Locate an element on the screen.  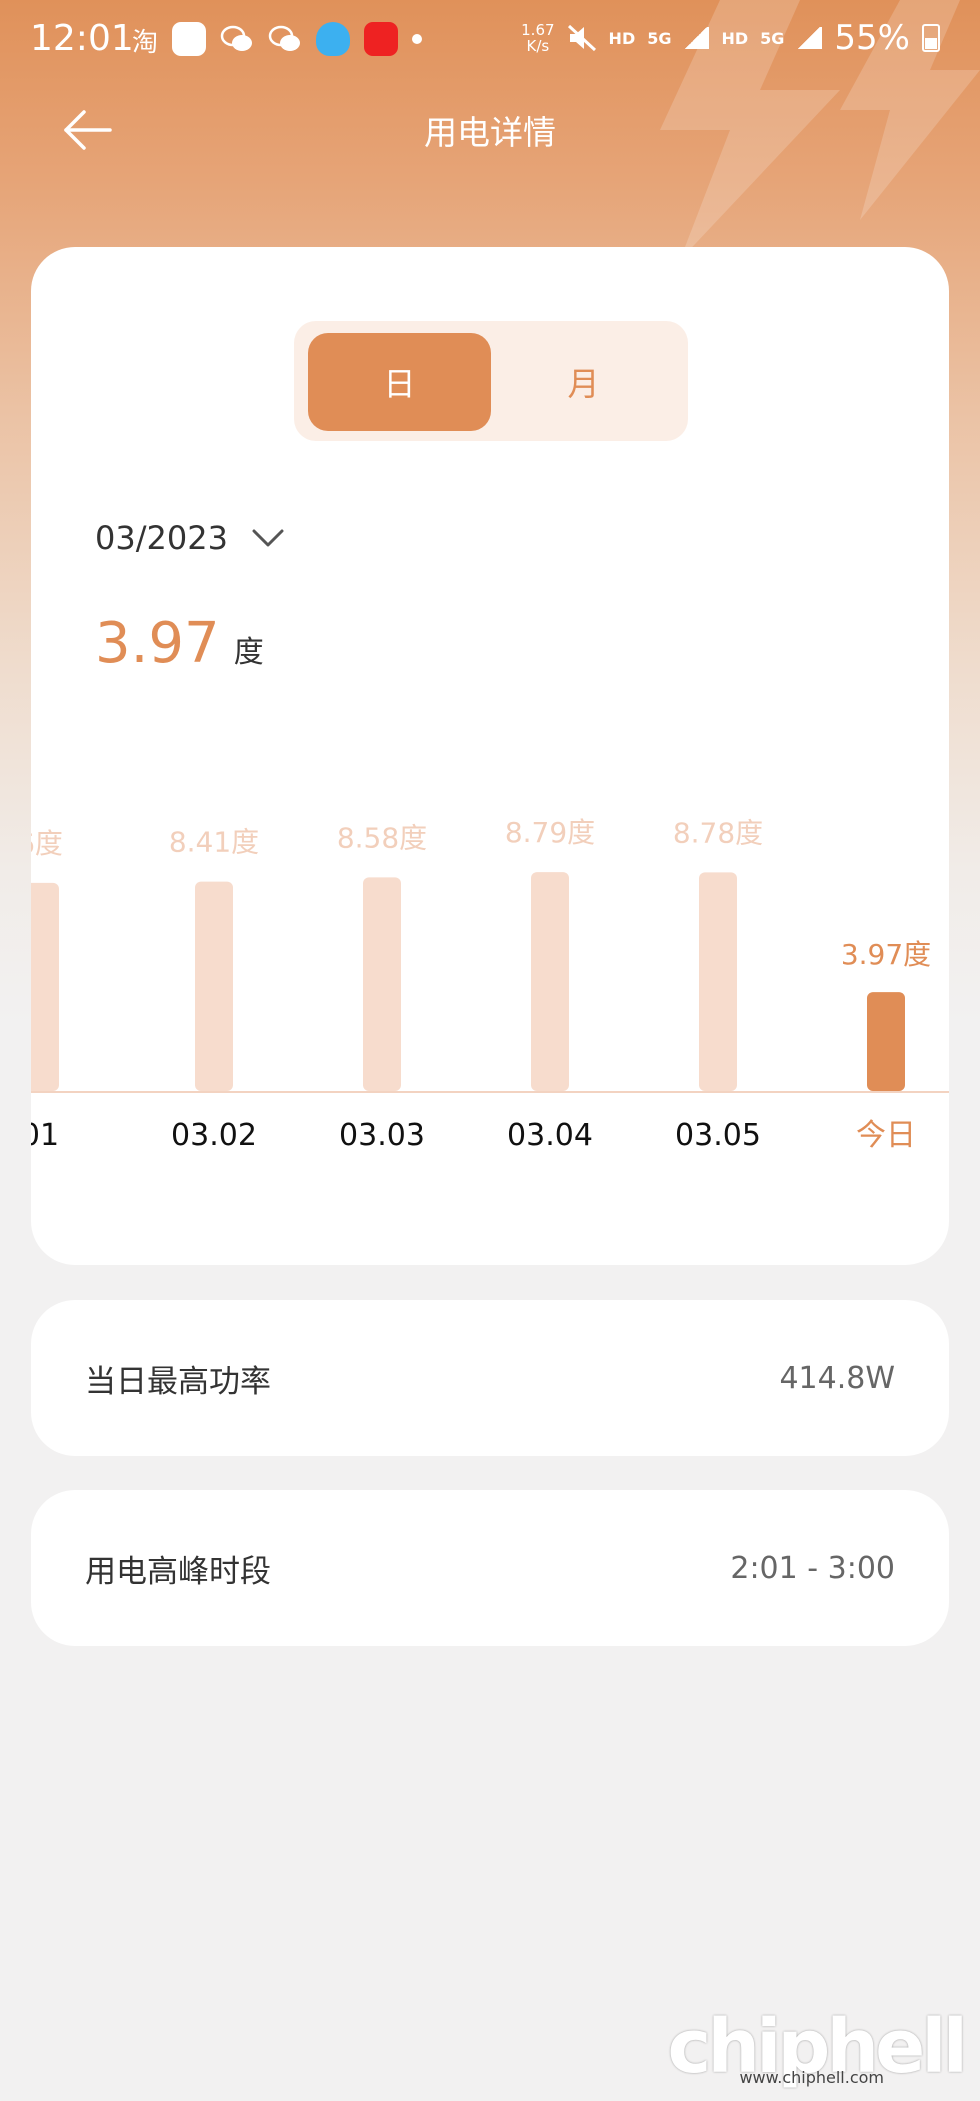
mute-icon is located at coordinates (581, 38).